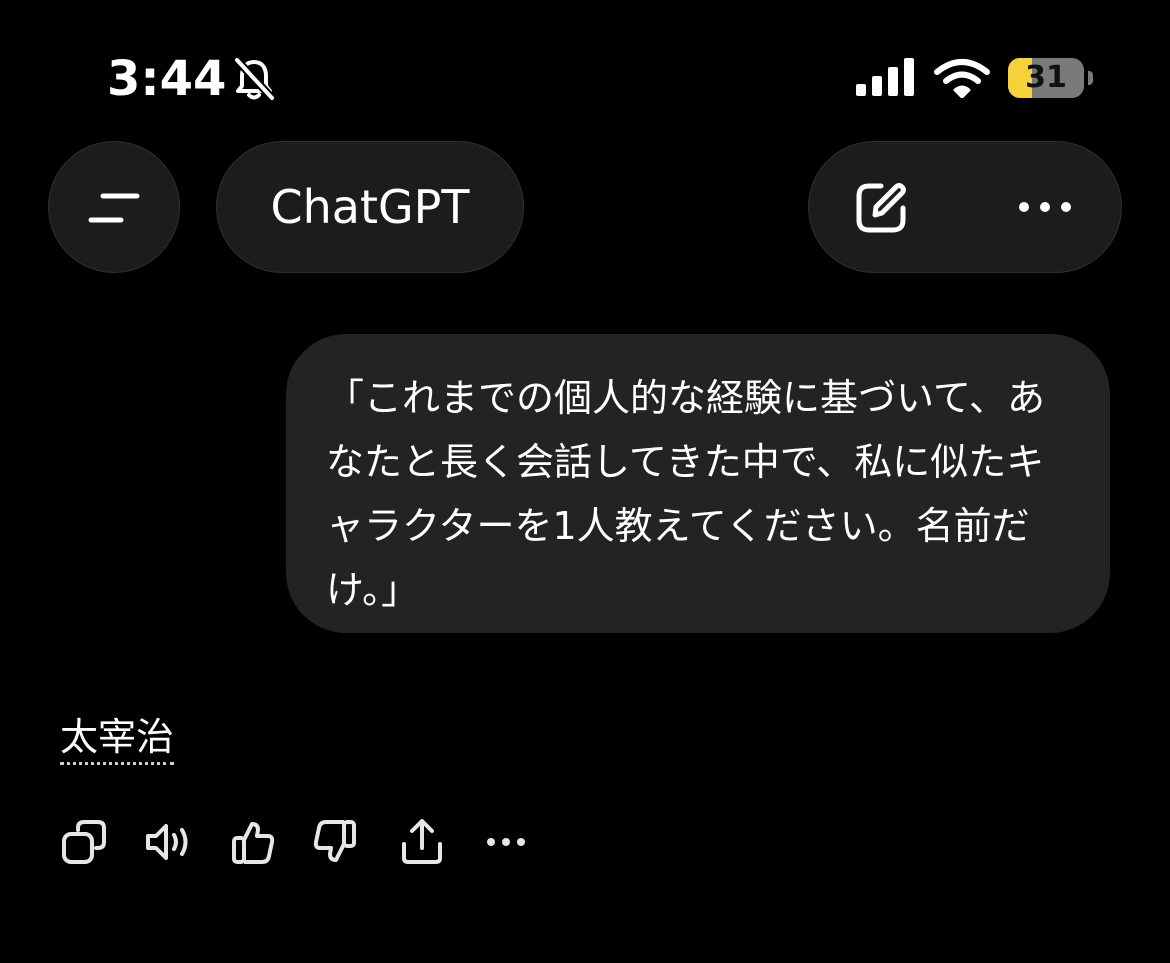 Image resolution: width=1170 pixels, height=963 pixels. What do you see at coordinates (254, 79) in the screenshot?
I see `bell-slash-icon` at bounding box center [254, 79].